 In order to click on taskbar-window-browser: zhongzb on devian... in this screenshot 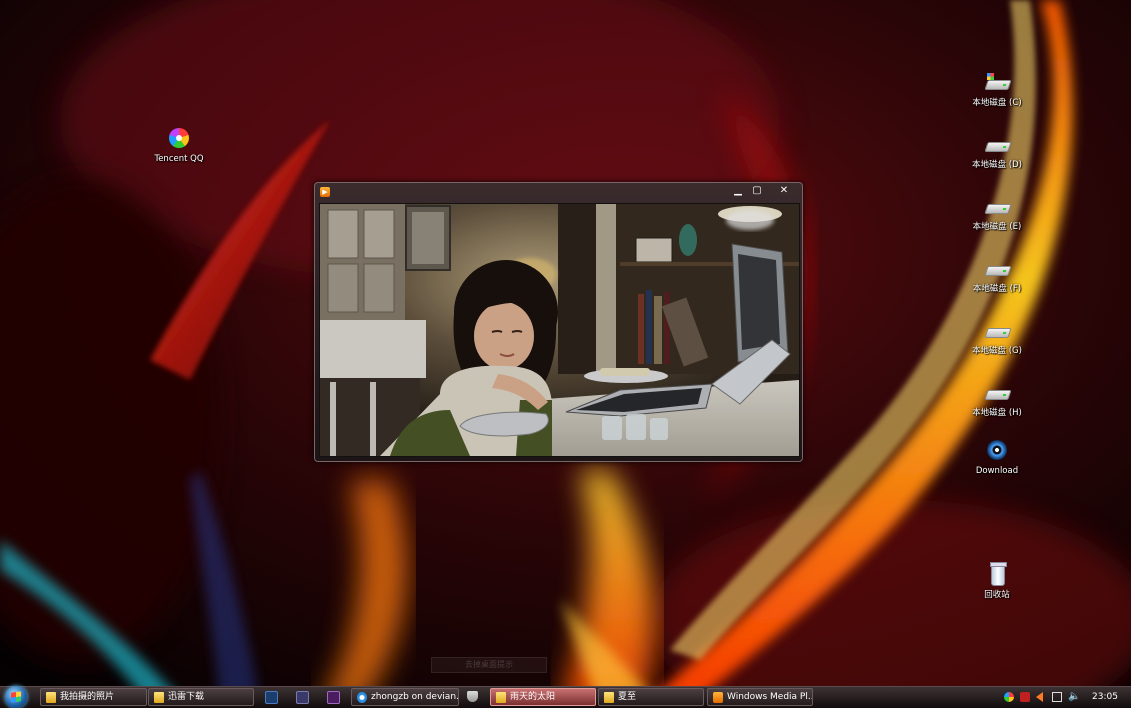, I will do `click(405, 697)`.